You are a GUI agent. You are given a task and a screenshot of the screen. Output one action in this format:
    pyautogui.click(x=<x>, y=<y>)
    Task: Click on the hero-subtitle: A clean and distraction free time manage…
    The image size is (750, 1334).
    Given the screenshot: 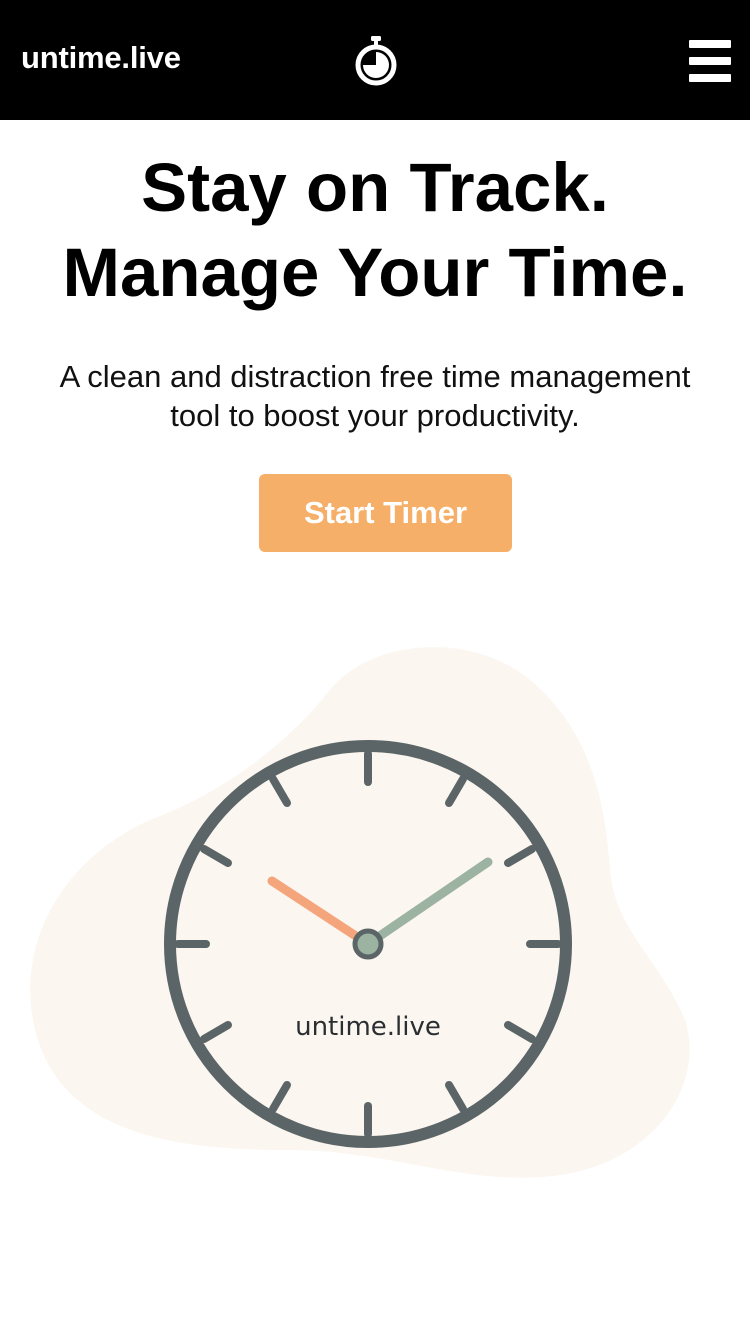 What is the action you would take?
    pyautogui.click(x=375, y=396)
    